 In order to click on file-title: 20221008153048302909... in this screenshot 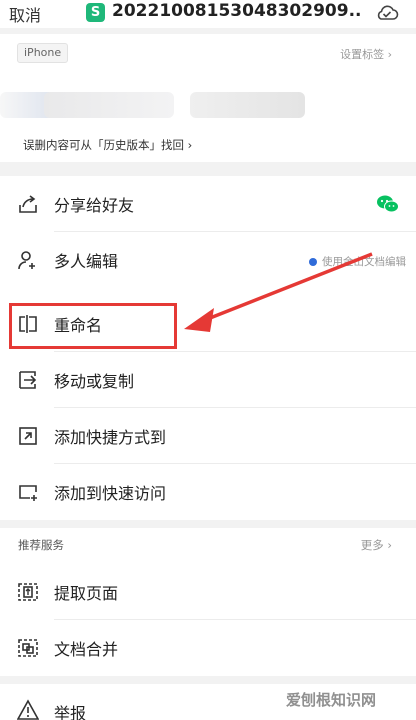, I will do `click(237, 11)`.